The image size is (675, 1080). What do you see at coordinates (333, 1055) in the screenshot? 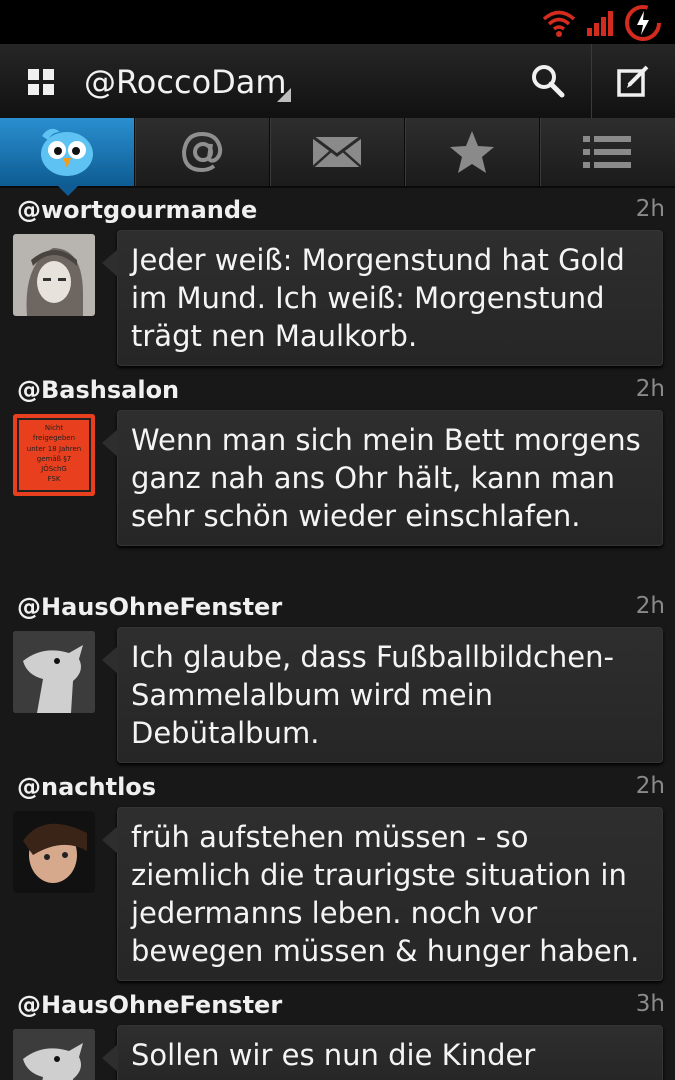
I see `tweet-text: Sollen wir es nun die Kinder` at bounding box center [333, 1055].